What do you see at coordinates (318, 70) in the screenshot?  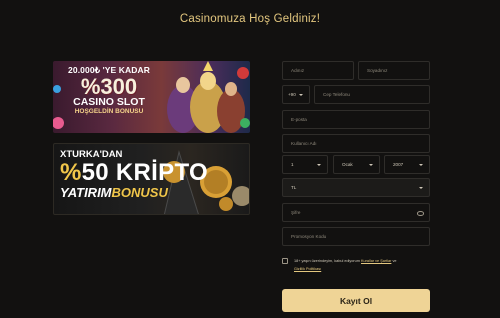 I see `first-name-field: Adınız` at bounding box center [318, 70].